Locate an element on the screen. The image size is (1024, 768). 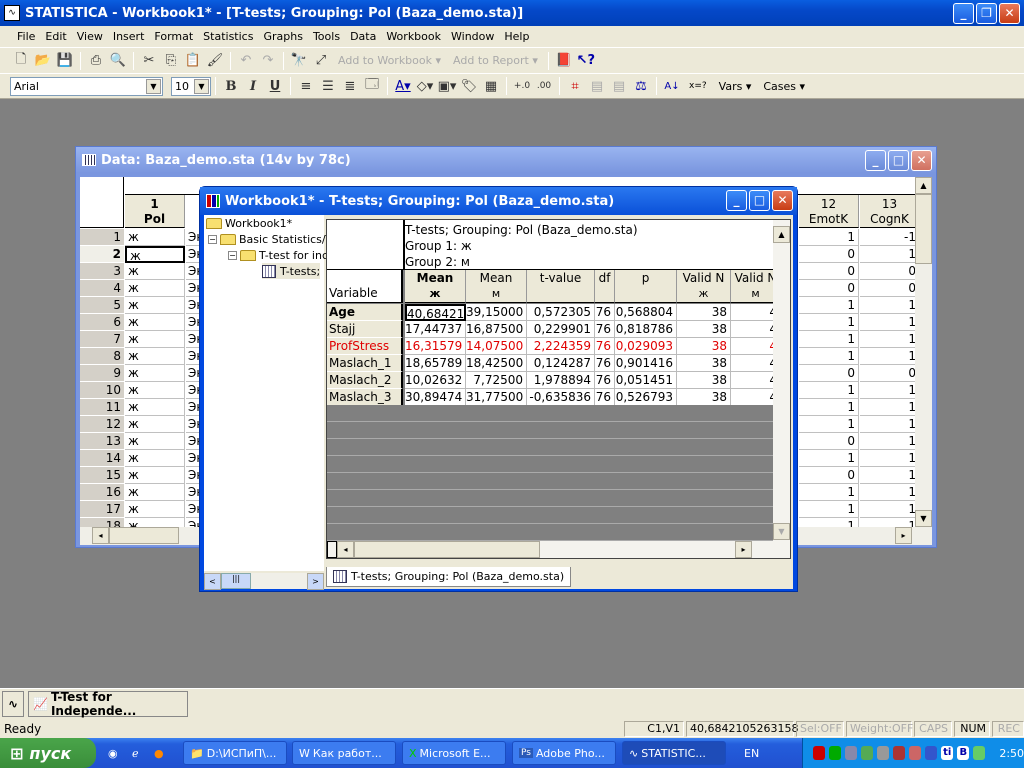
new-icon: 🗋 is located at coordinates (21, 61).